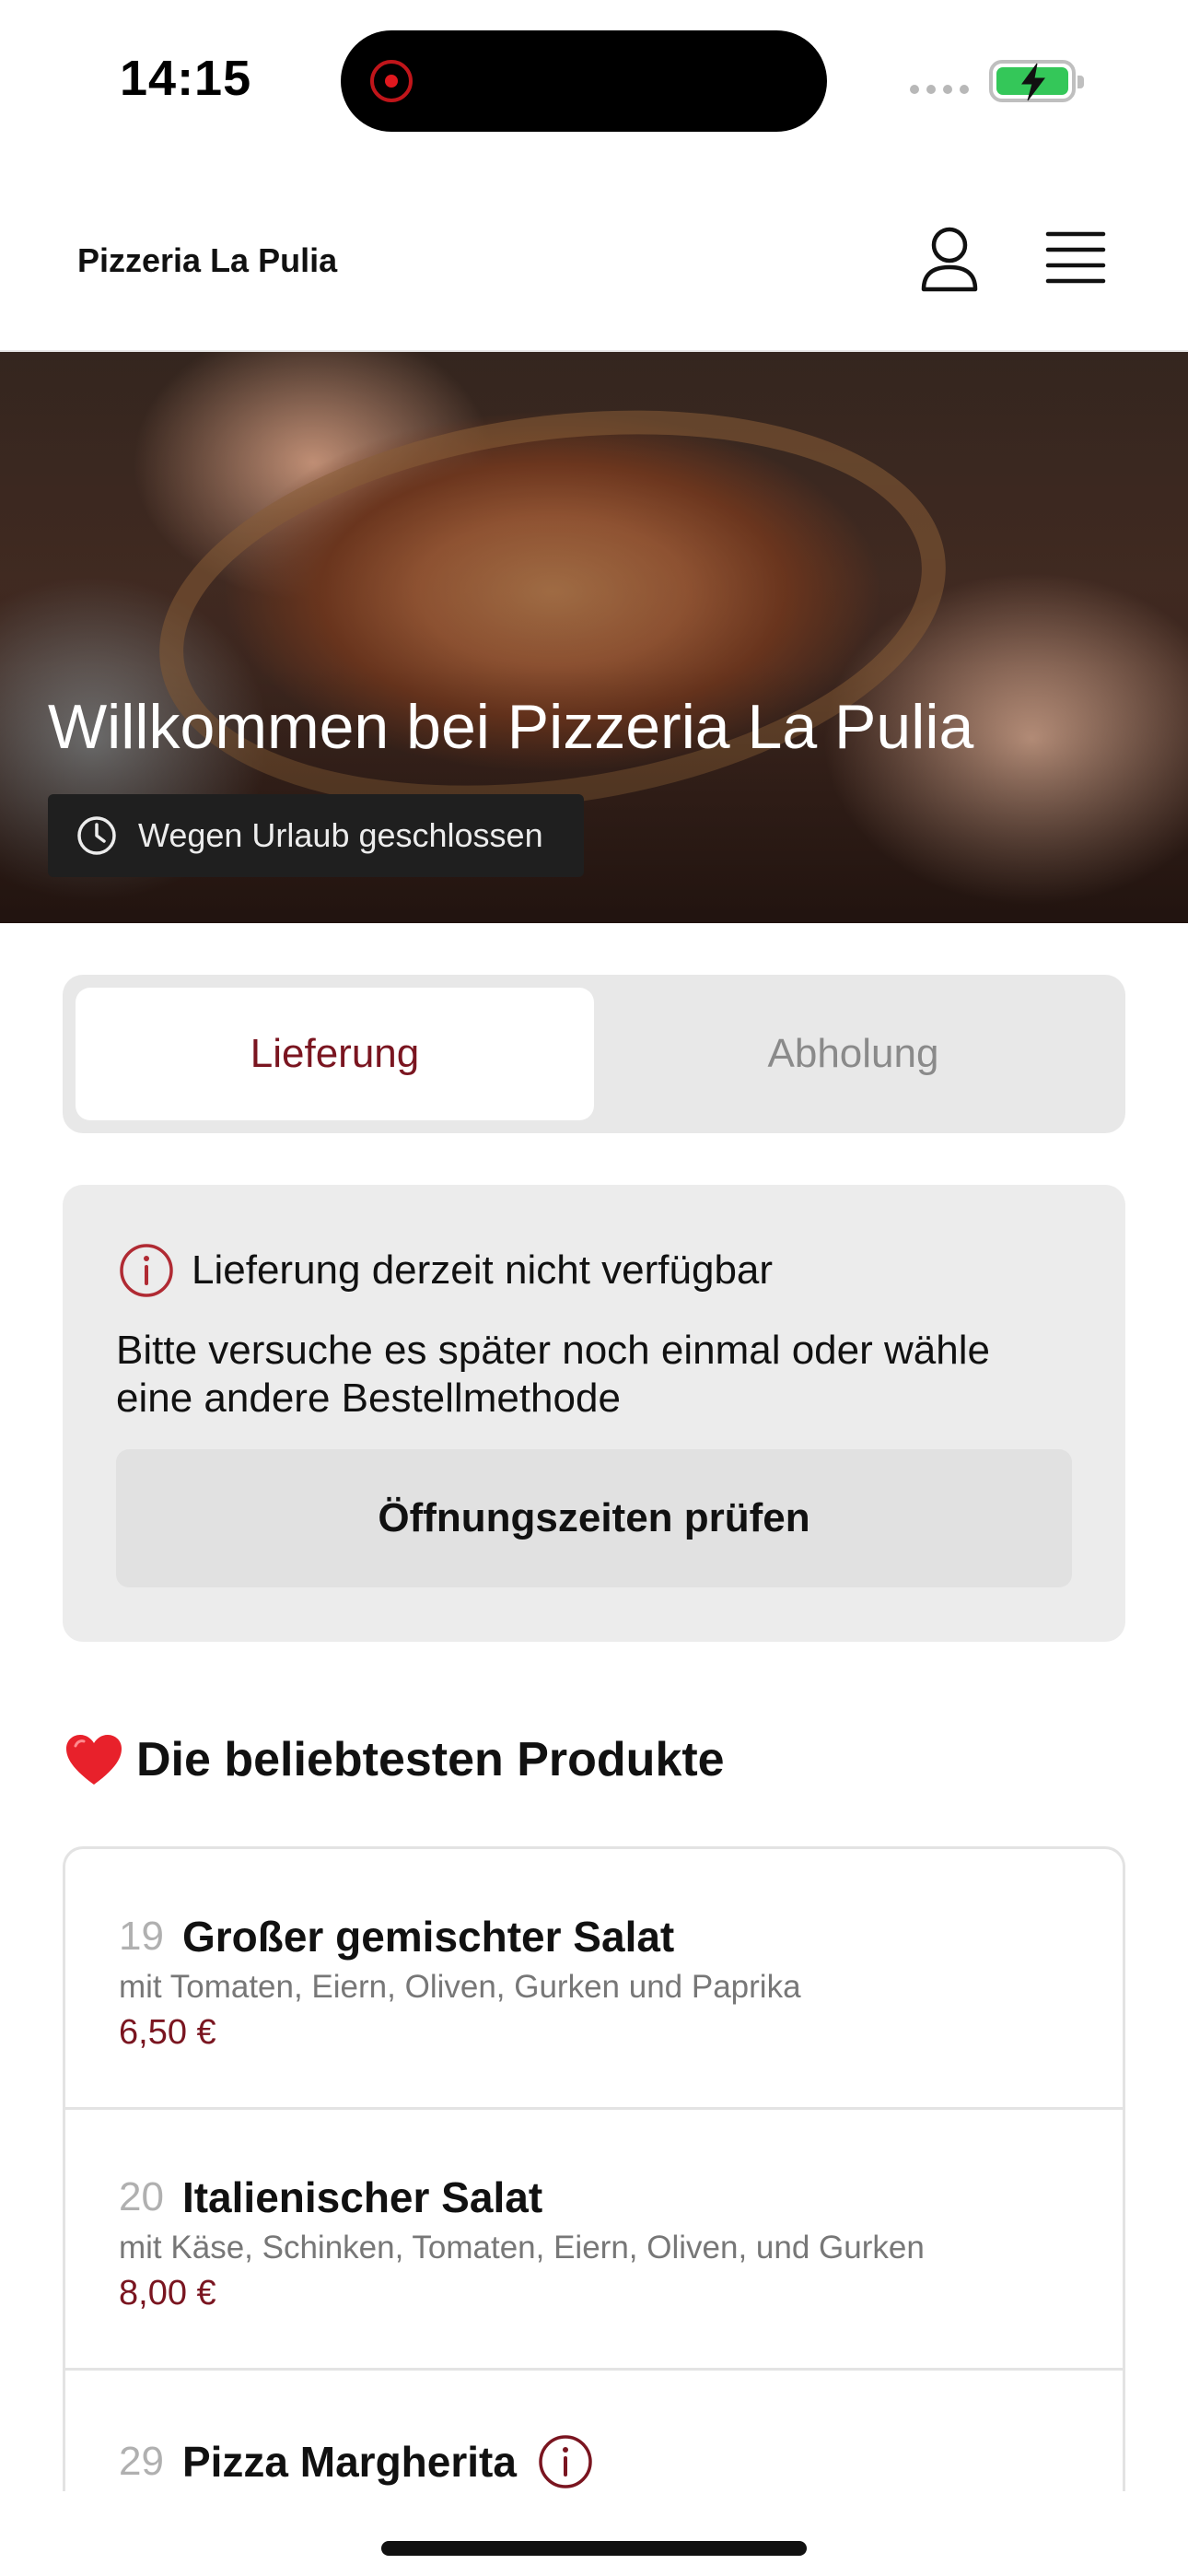 Image resolution: width=1188 pixels, height=2576 pixels. Describe the element at coordinates (141, 1936) in the screenshot. I see `product-number: 19` at that location.